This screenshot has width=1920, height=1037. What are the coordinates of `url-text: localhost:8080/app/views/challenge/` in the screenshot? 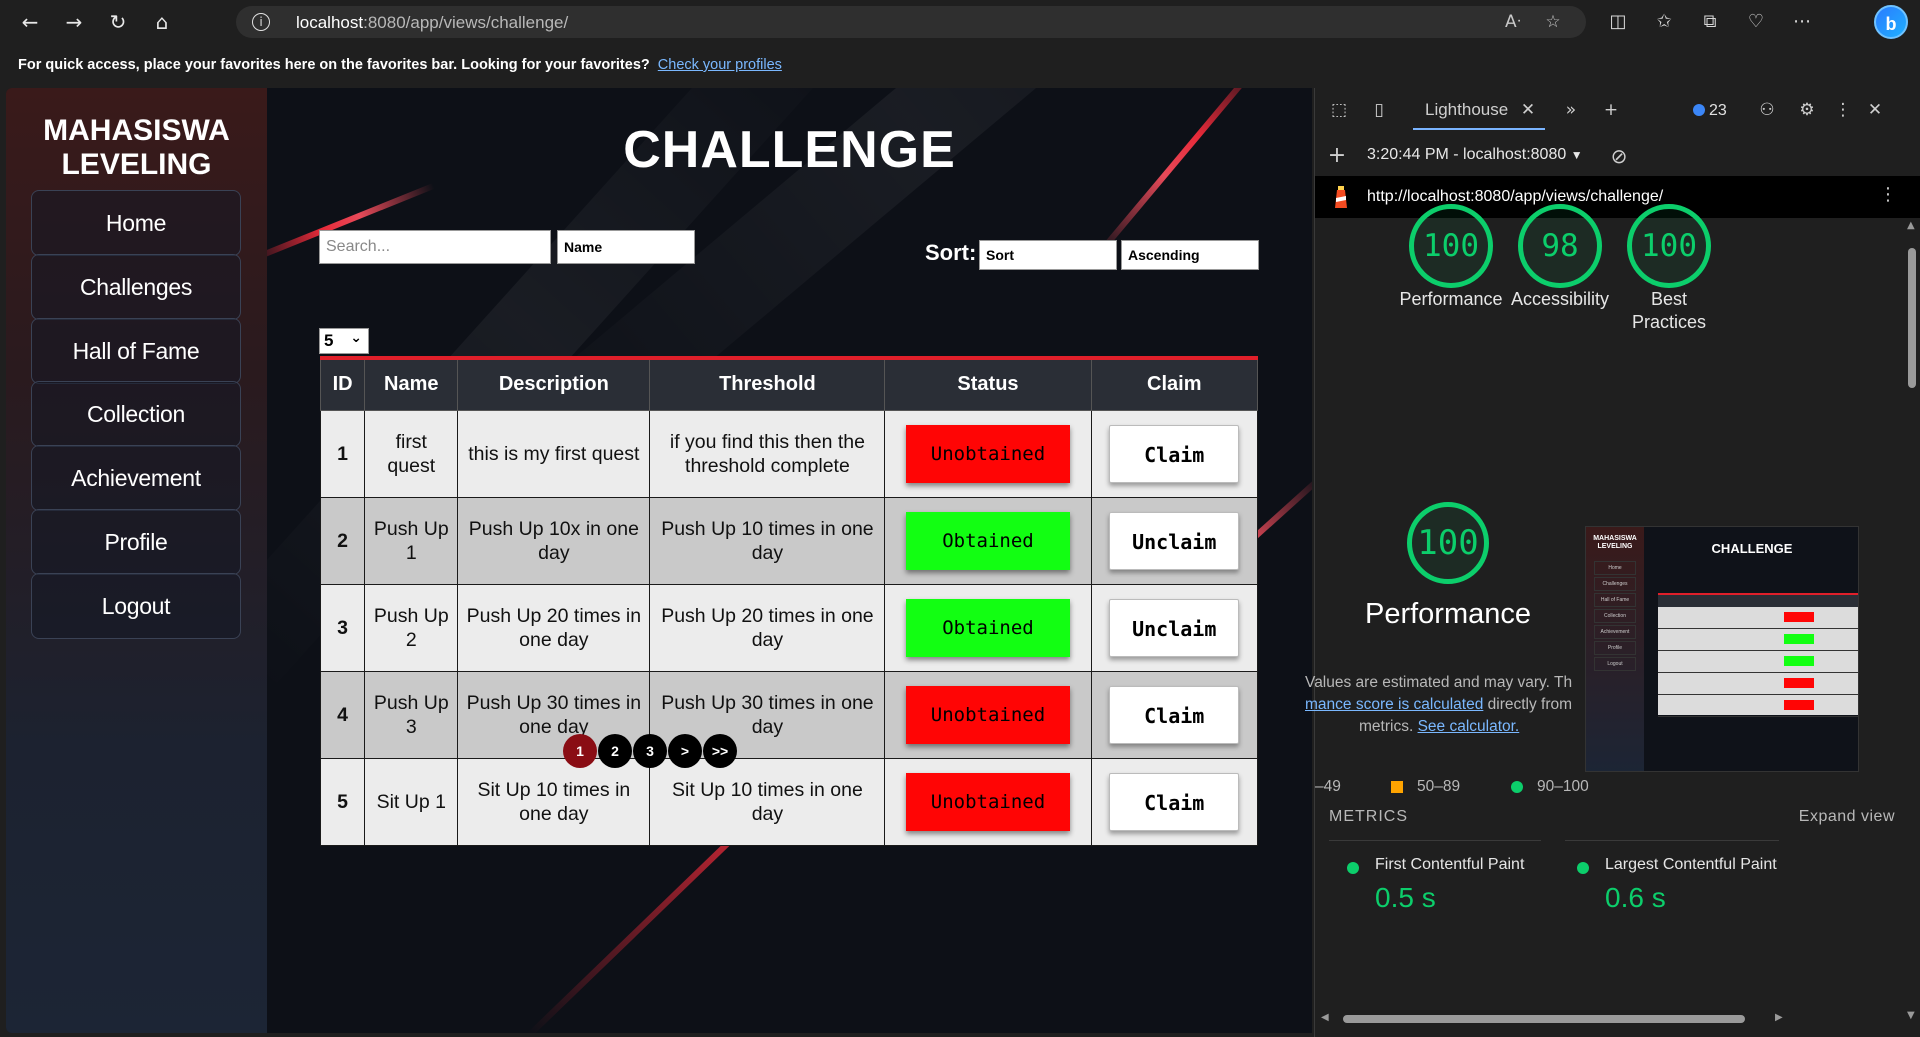 It's located at (432, 23).